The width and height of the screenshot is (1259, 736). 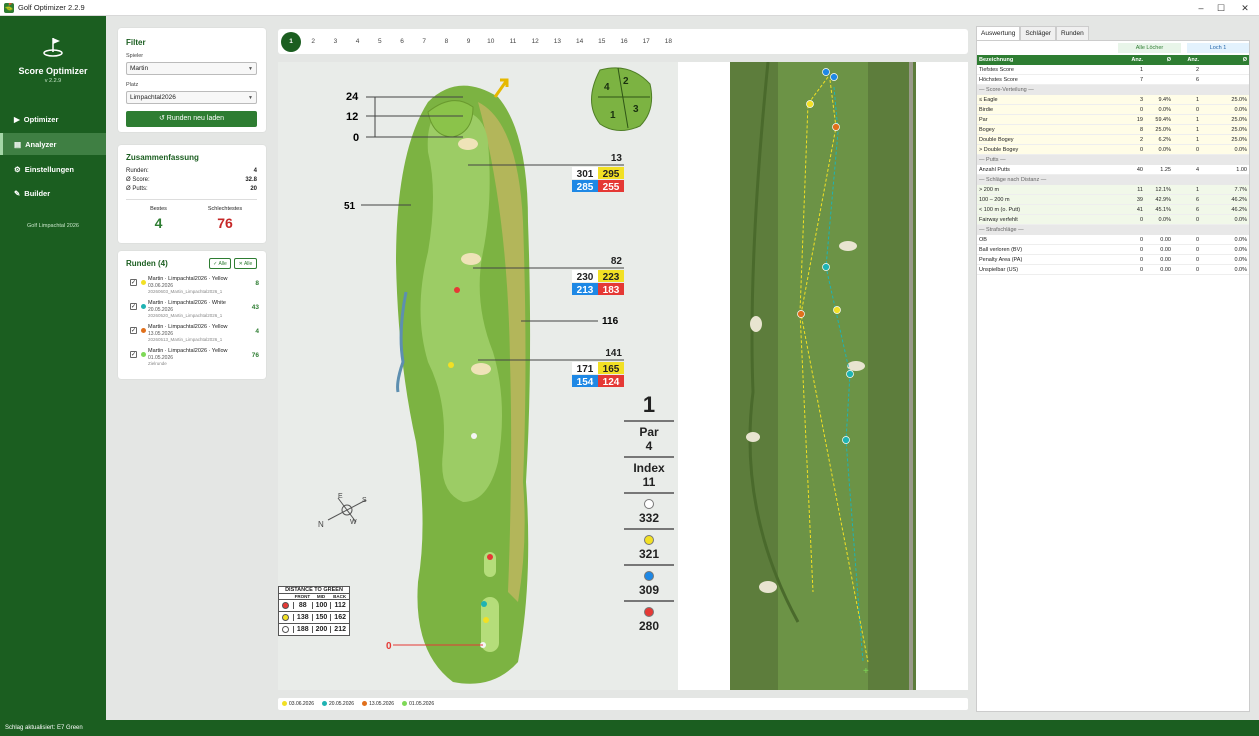 What do you see at coordinates (513, 42) in the screenshot?
I see `hole-button-11: 11` at bounding box center [513, 42].